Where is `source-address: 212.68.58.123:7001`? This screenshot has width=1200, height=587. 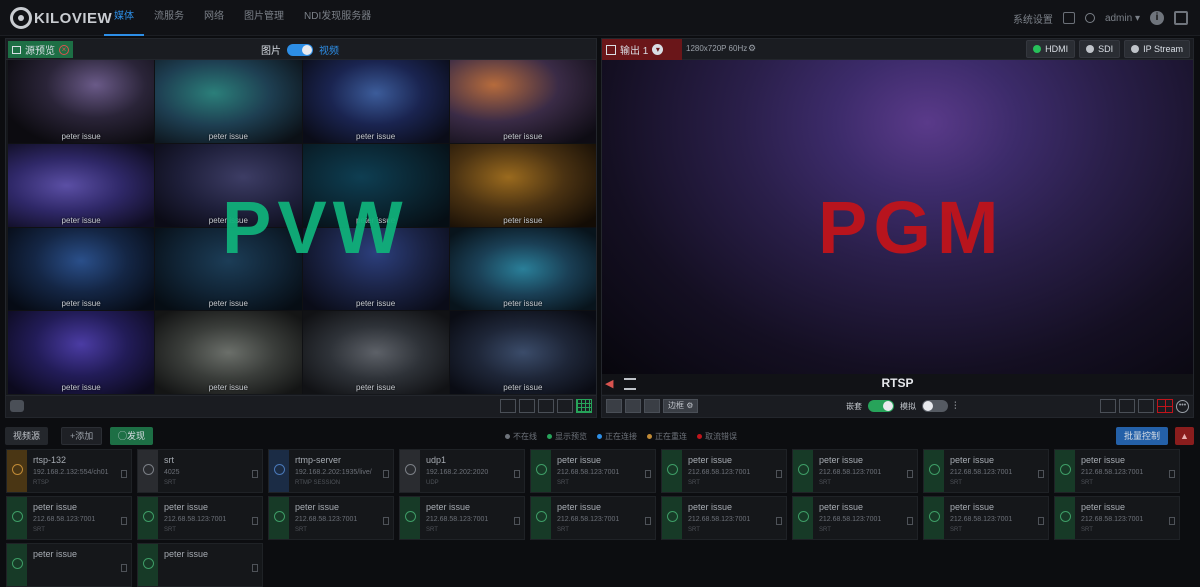 source-address: 212.68.58.123:7001 is located at coordinates (981, 519).